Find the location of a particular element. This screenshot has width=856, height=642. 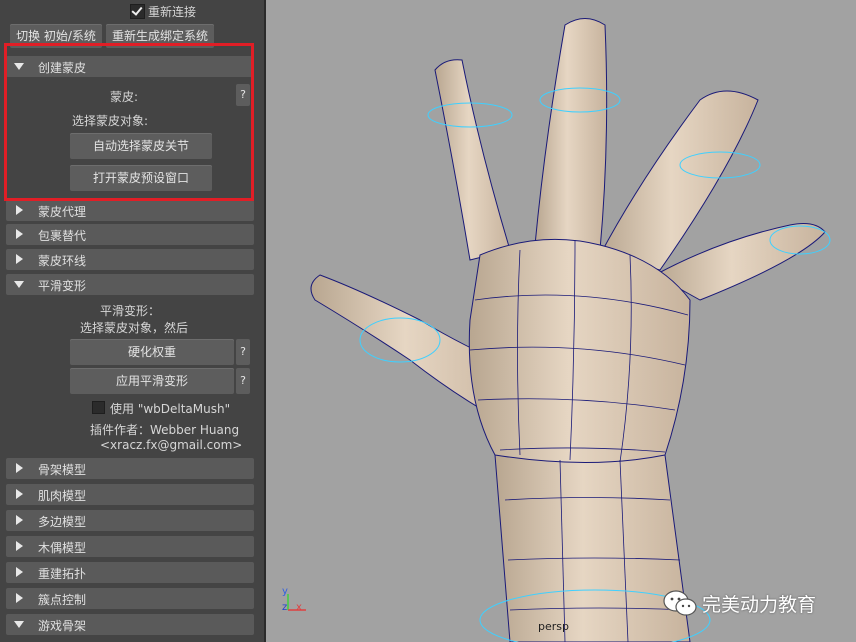

section-header-skeleton-model: 骨架模型 is located at coordinates (130, 468).